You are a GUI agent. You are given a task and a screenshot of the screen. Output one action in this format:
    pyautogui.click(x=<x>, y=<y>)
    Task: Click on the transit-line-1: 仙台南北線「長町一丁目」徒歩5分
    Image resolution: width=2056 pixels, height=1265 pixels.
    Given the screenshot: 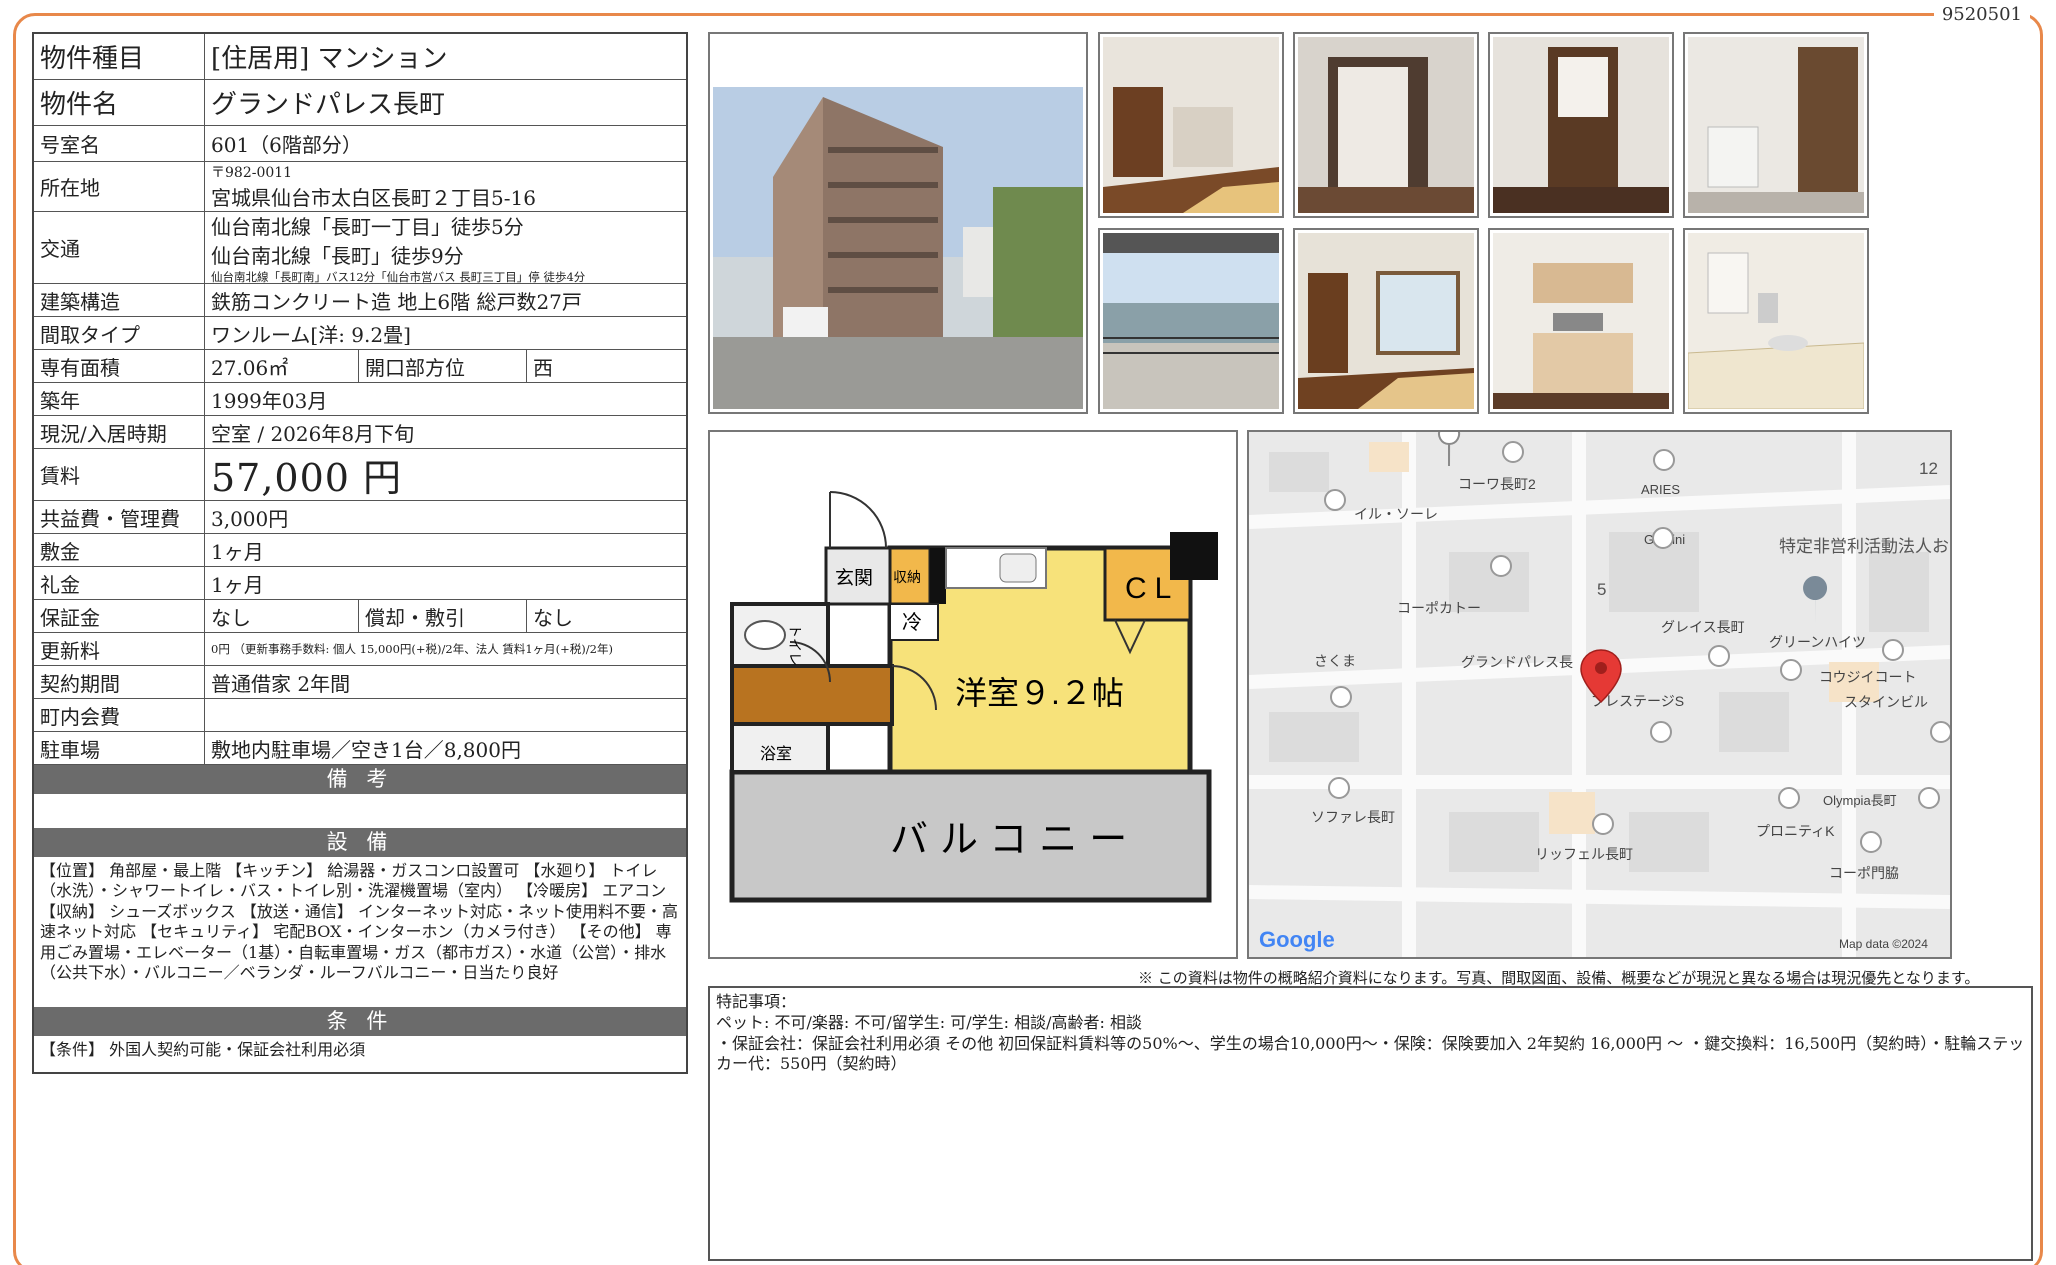 What is the action you would take?
    pyautogui.click(x=367, y=226)
    